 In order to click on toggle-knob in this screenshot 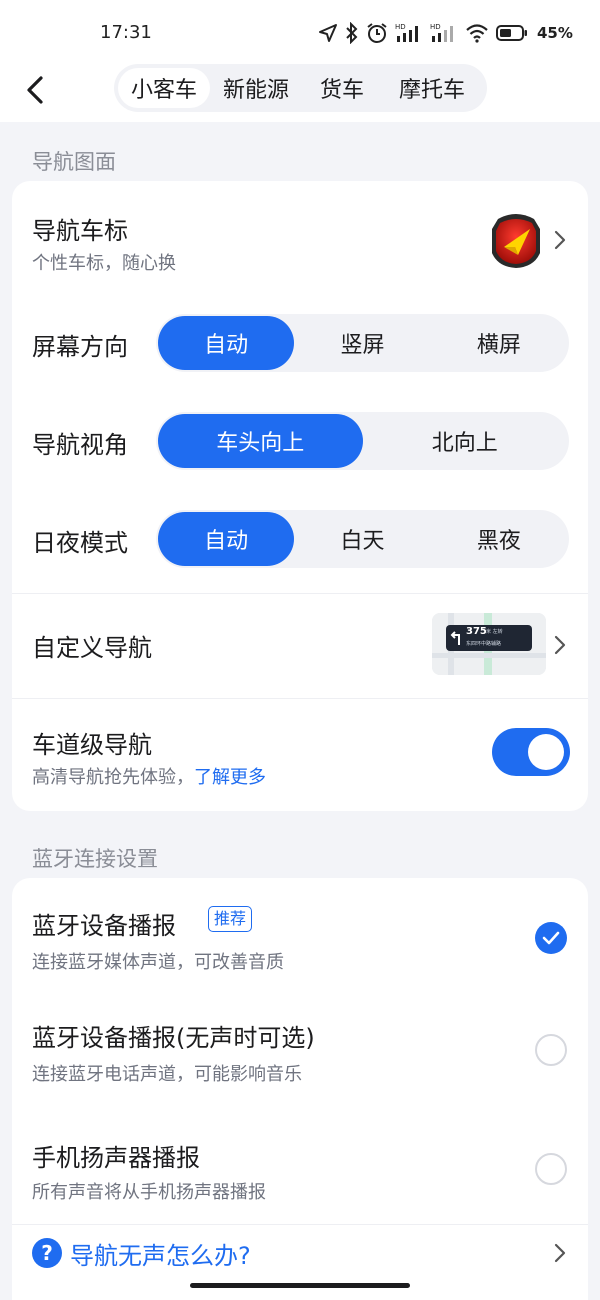, I will do `click(546, 752)`.